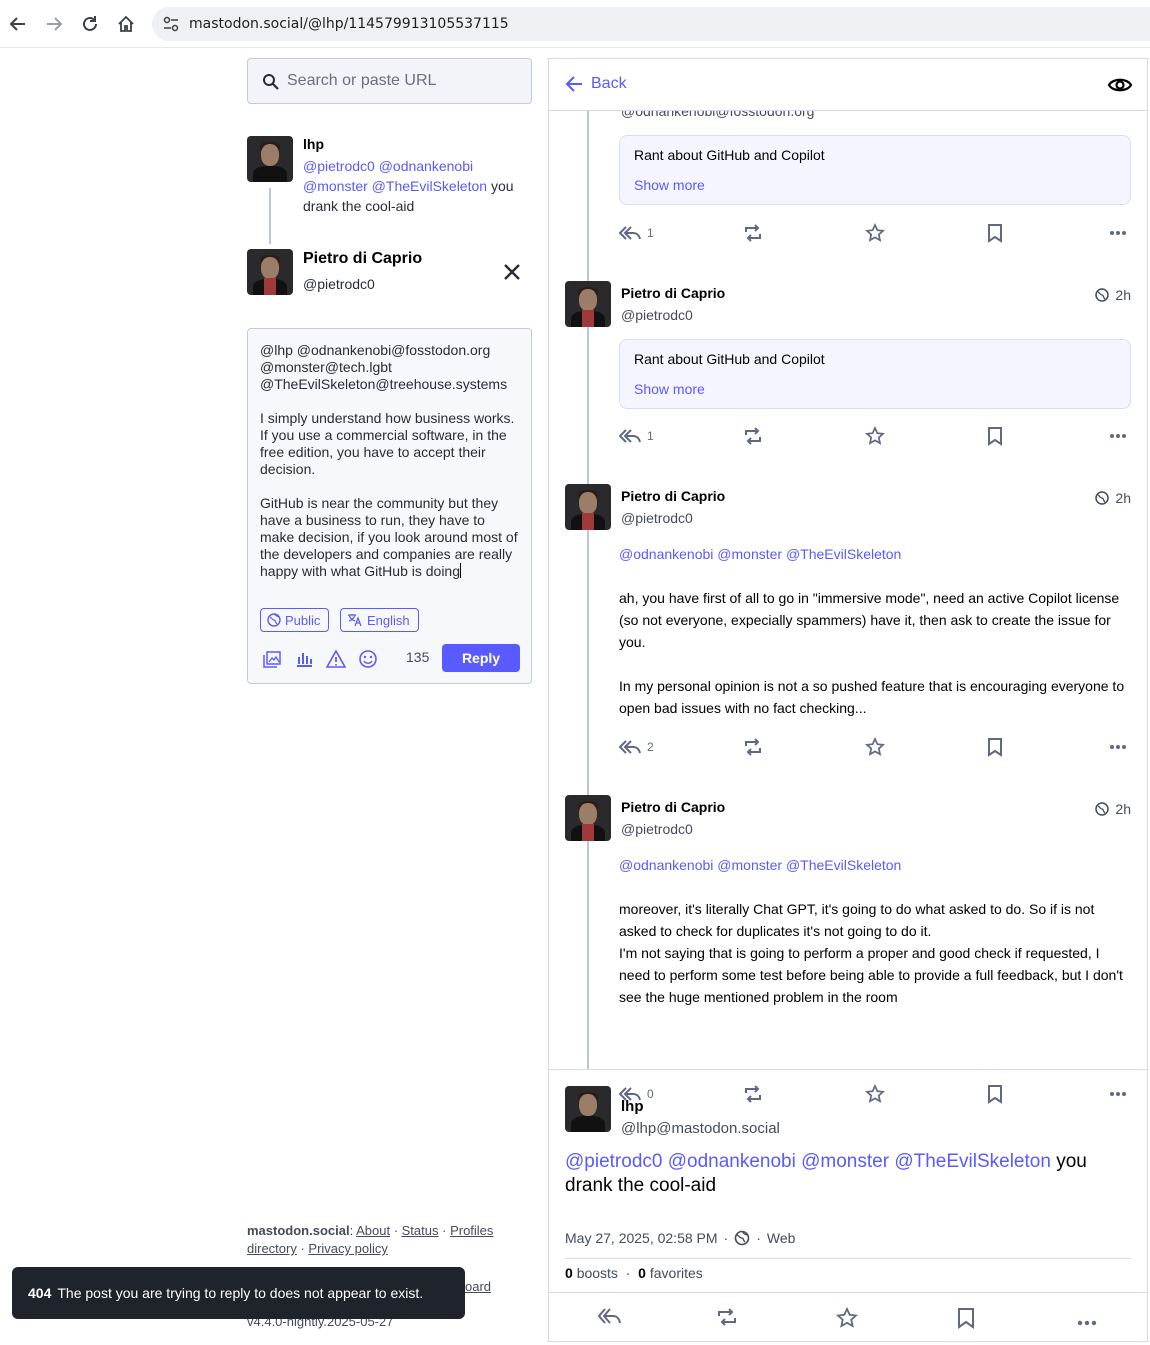 The width and height of the screenshot is (1150, 1345). Describe the element at coordinates (848, 1258) in the screenshot. I see `divider` at that location.